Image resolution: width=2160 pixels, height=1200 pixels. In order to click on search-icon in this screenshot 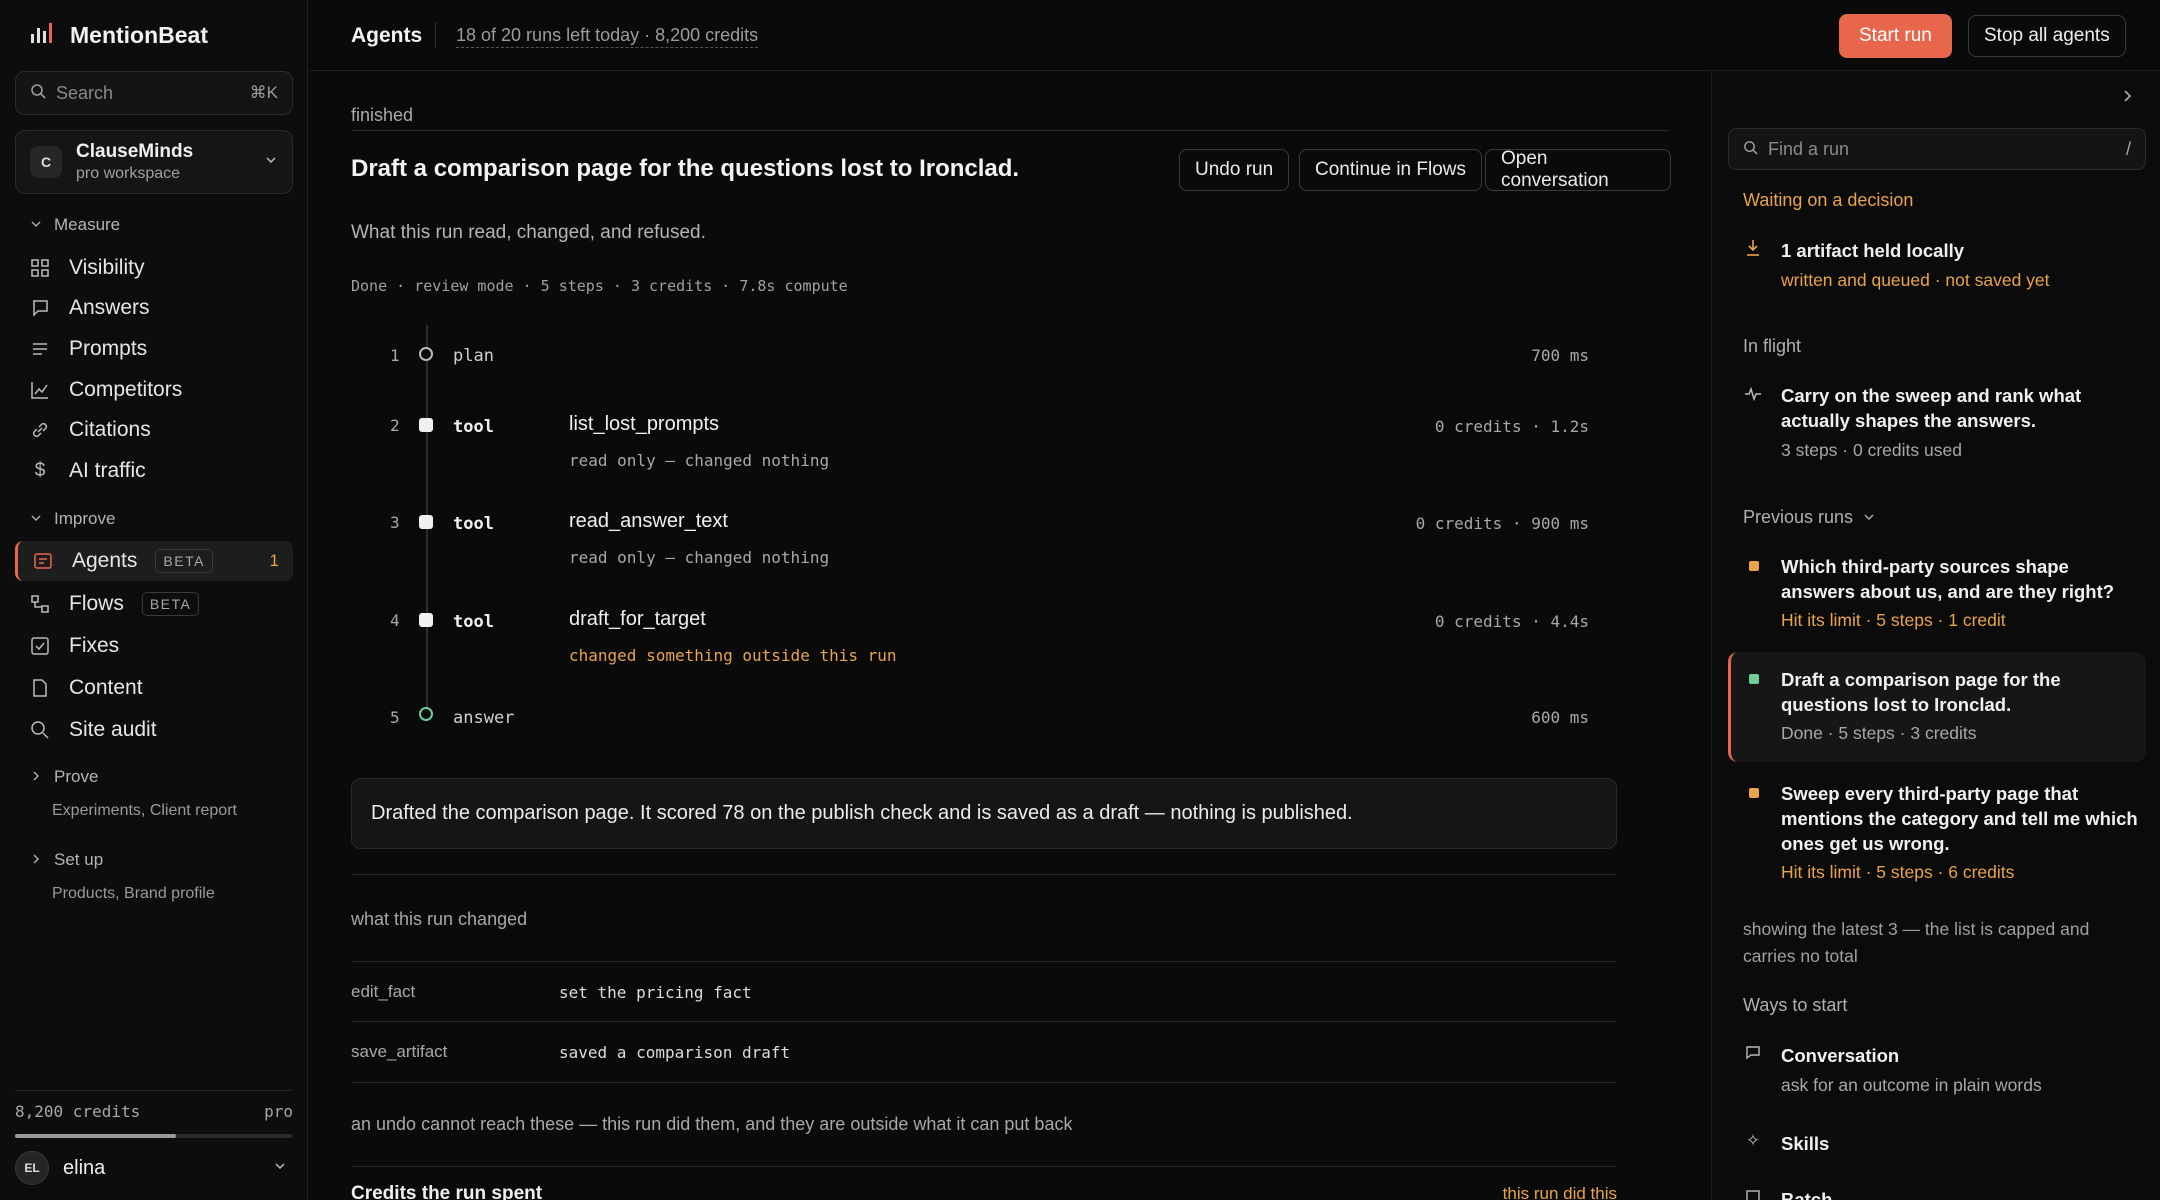, I will do `click(38, 93)`.